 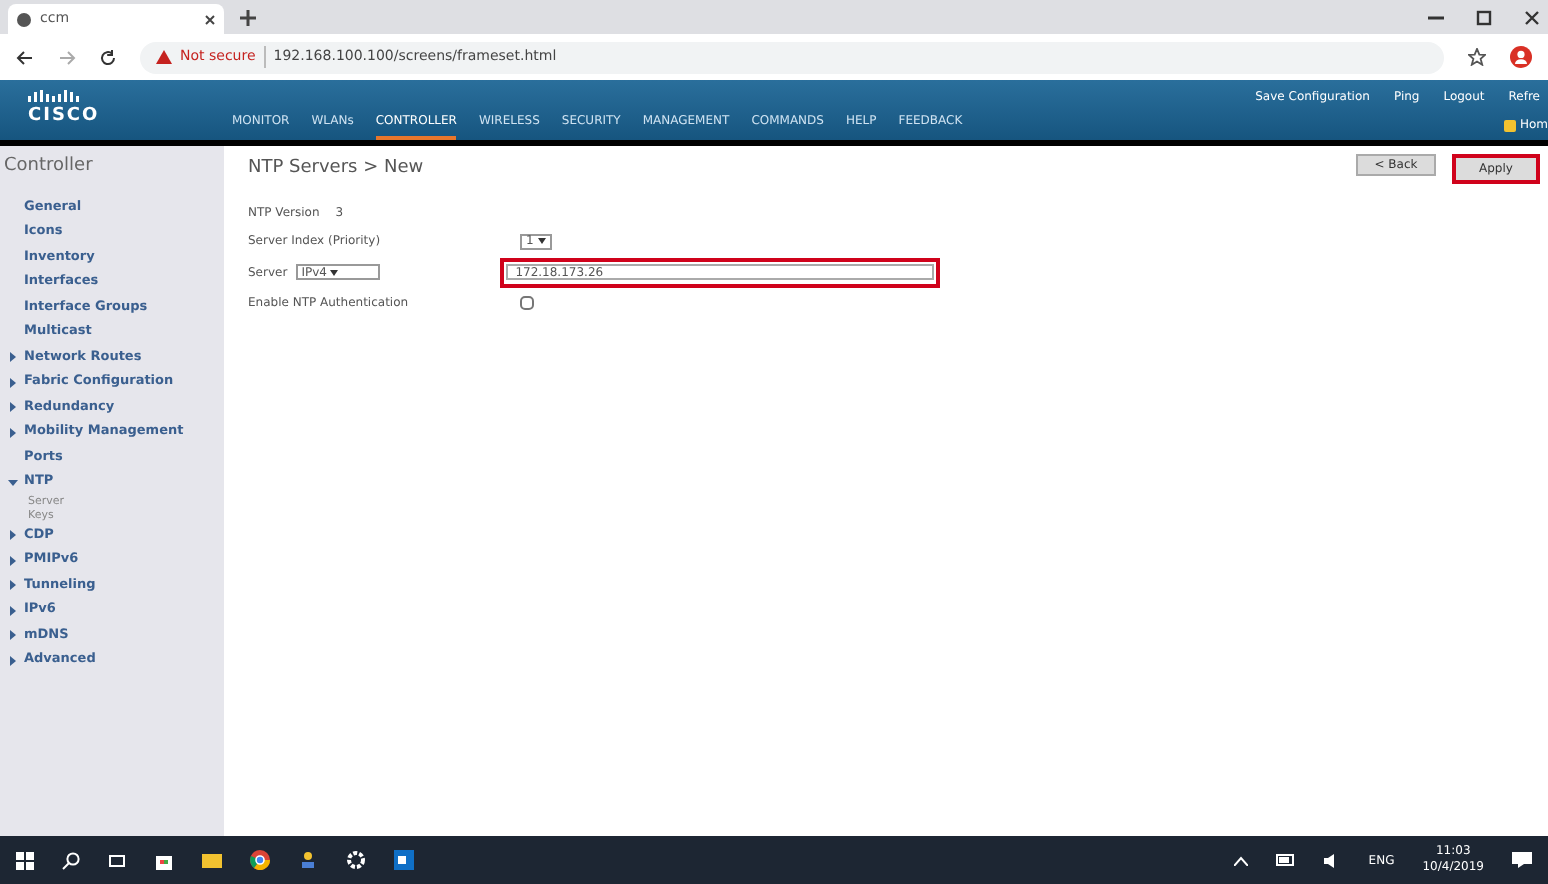 What do you see at coordinates (248, 18) in the screenshot?
I see `new-tab-icon` at bounding box center [248, 18].